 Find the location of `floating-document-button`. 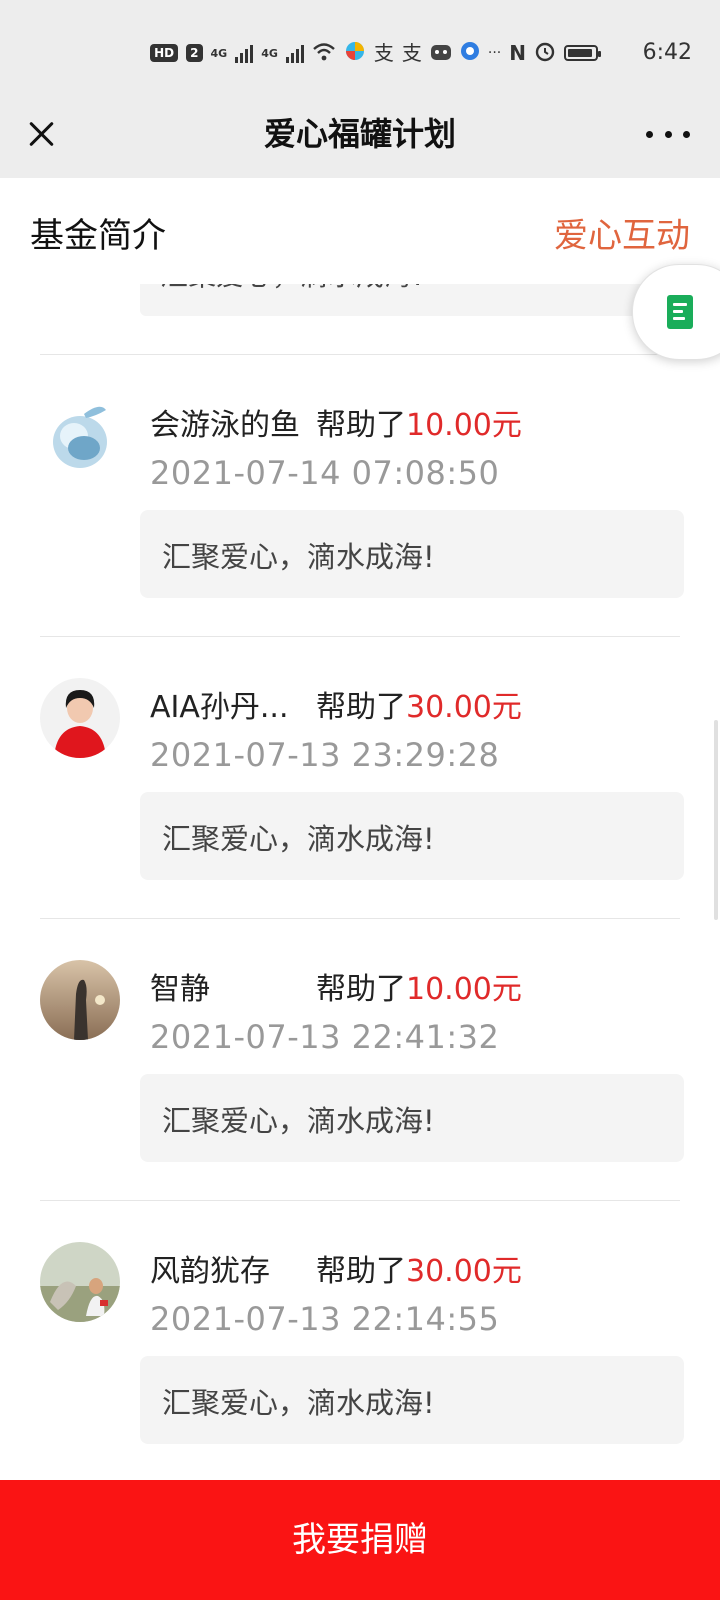

floating-document-button is located at coordinates (676, 312).